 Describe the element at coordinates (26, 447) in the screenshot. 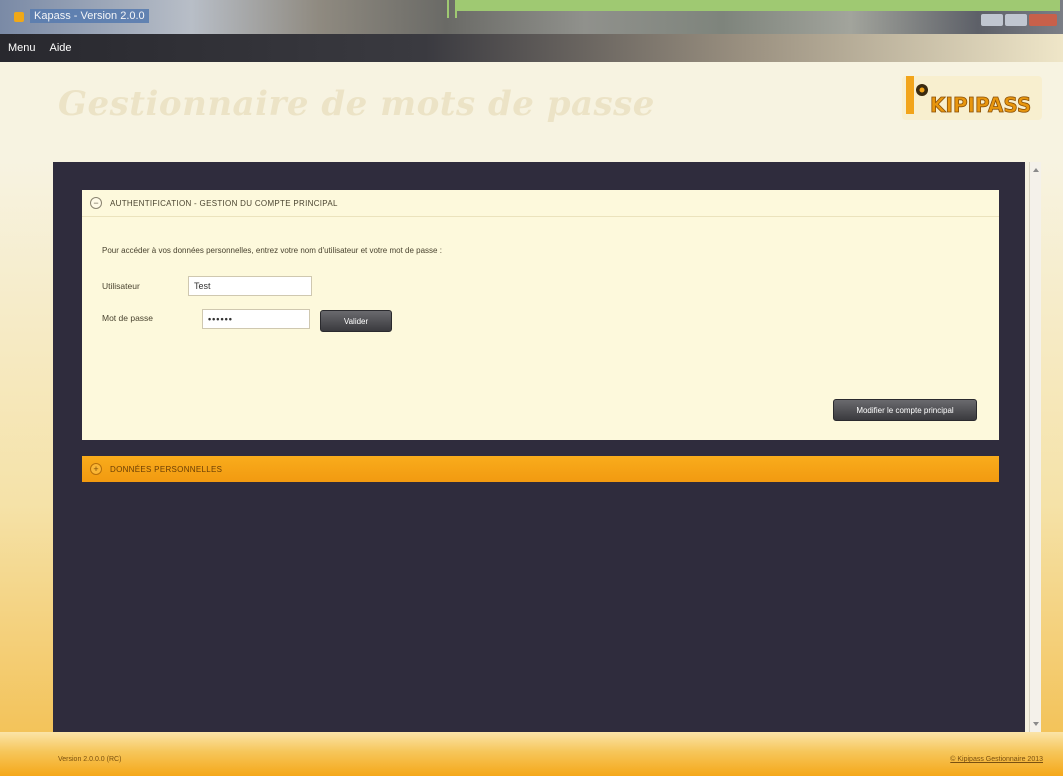

I see `side-frame-left` at that location.